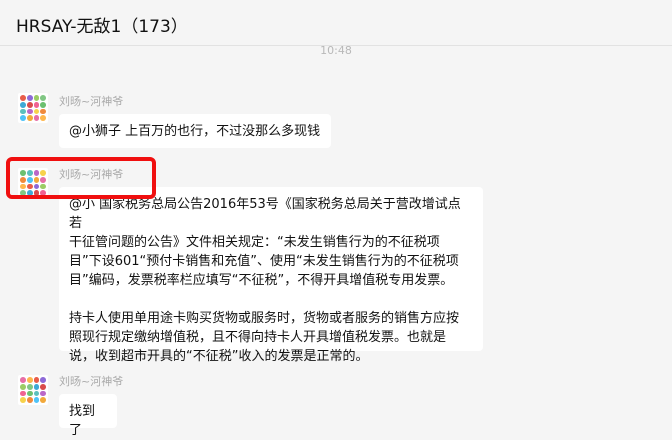  I want to click on message-text: @小狮子 上百万的也行，不过没那么多现钱, so click(195, 131).